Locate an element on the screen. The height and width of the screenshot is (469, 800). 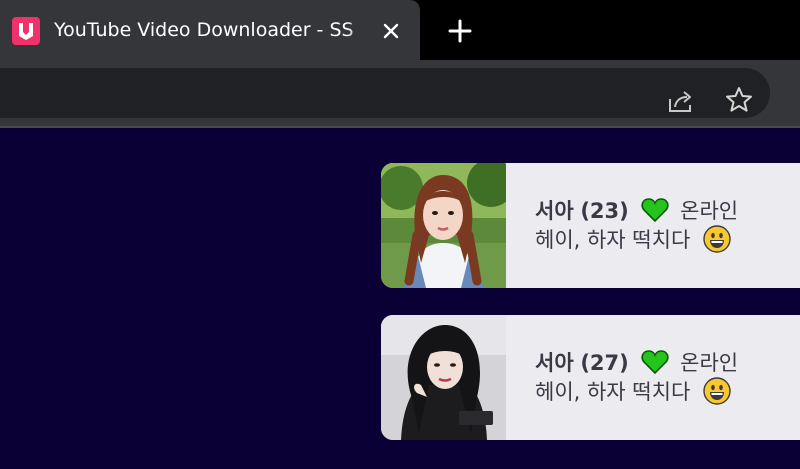
profile-age: (23) is located at coordinates (604, 211).